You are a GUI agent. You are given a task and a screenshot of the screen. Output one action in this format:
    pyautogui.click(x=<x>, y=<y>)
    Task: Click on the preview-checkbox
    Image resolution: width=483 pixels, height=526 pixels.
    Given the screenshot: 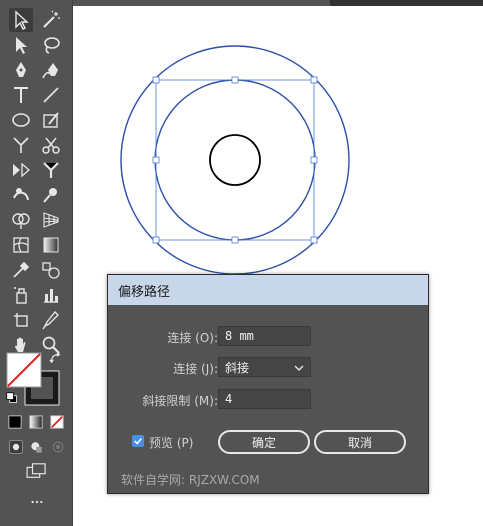 What is the action you would take?
    pyautogui.click(x=138, y=441)
    